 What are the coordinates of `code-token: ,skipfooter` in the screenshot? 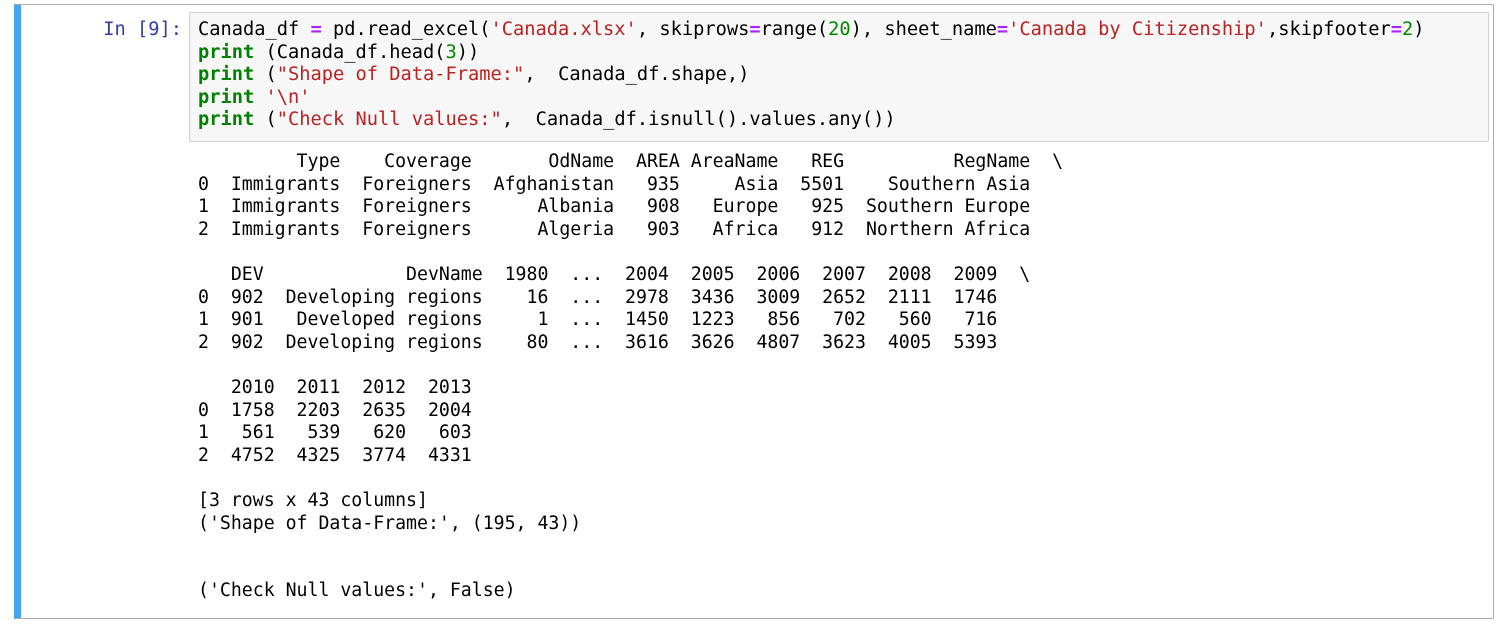 It's located at (1328, 29).